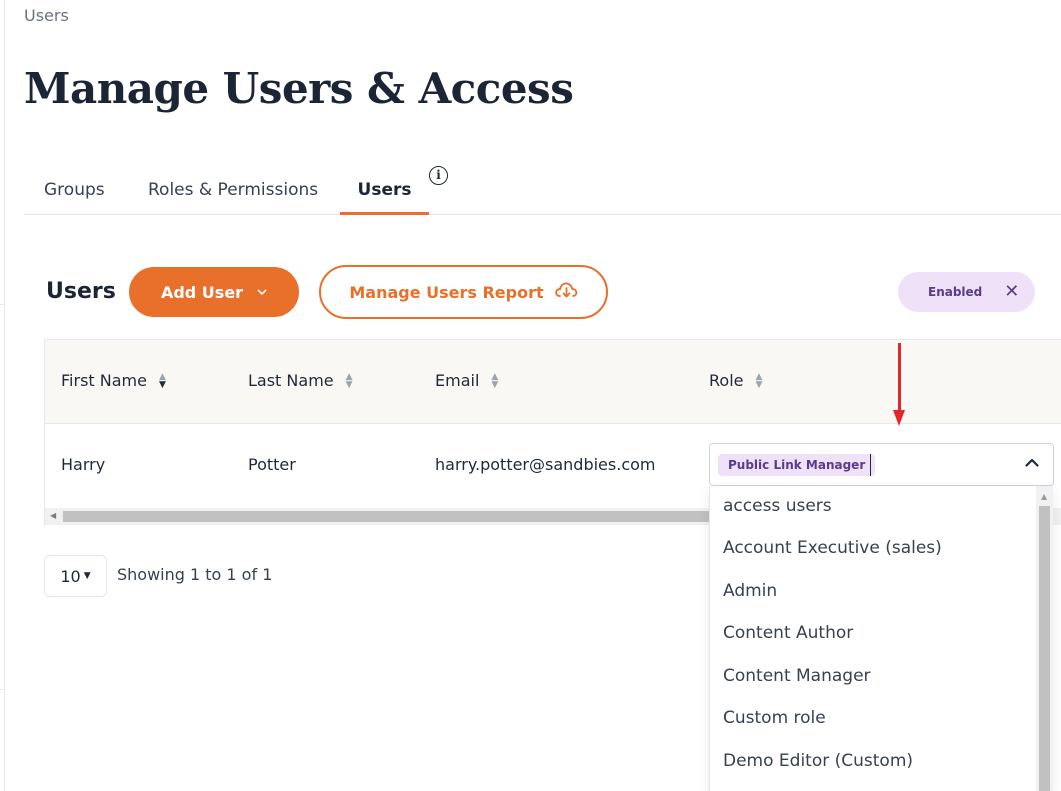  I want to click on pagination-info: Showing 1 to 1 of 1, so click(195, 574).